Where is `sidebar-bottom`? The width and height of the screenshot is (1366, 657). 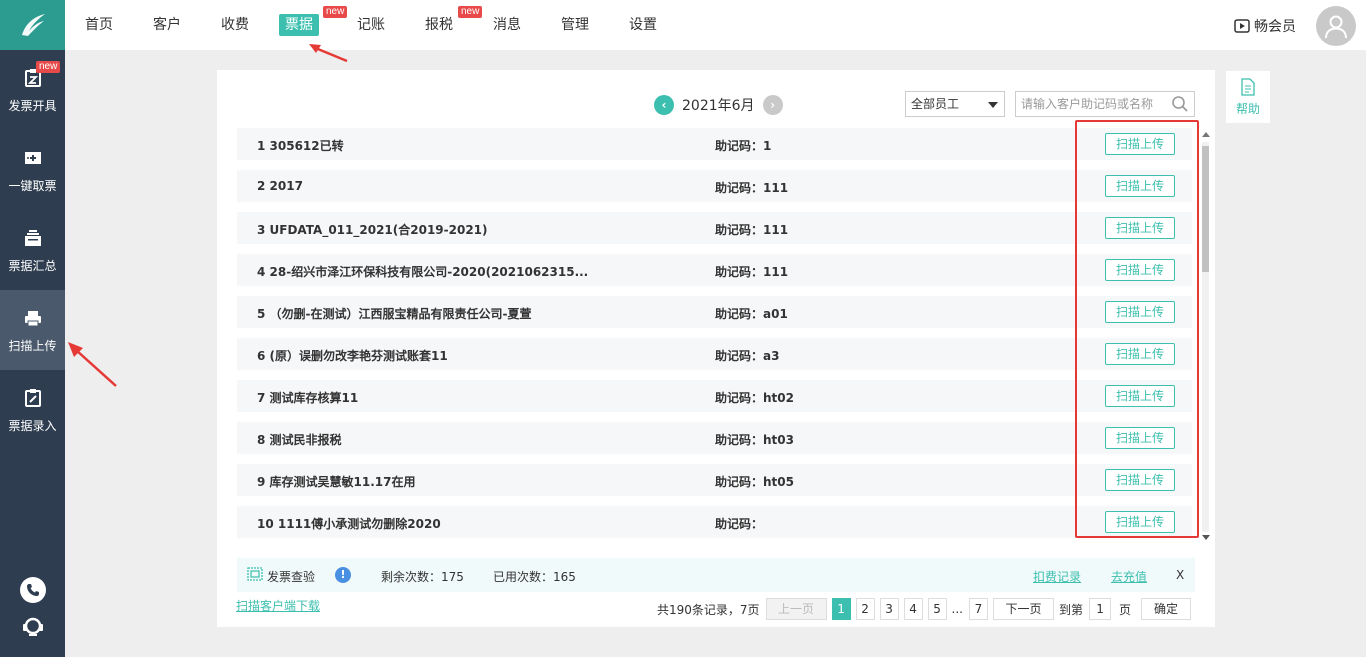 sidebar-bottom is located at coordinates (32, 608).